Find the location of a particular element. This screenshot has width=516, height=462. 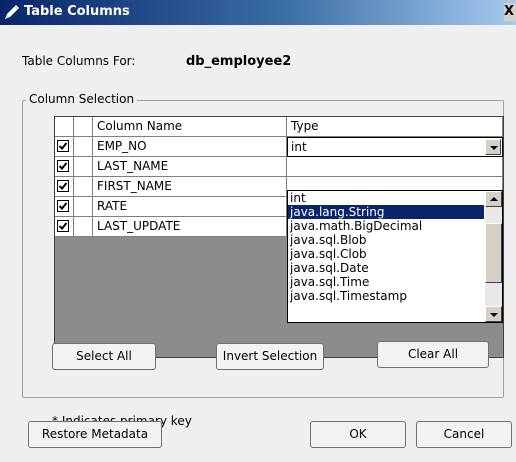

scroll-down-button is located at coordinates (493, 314).